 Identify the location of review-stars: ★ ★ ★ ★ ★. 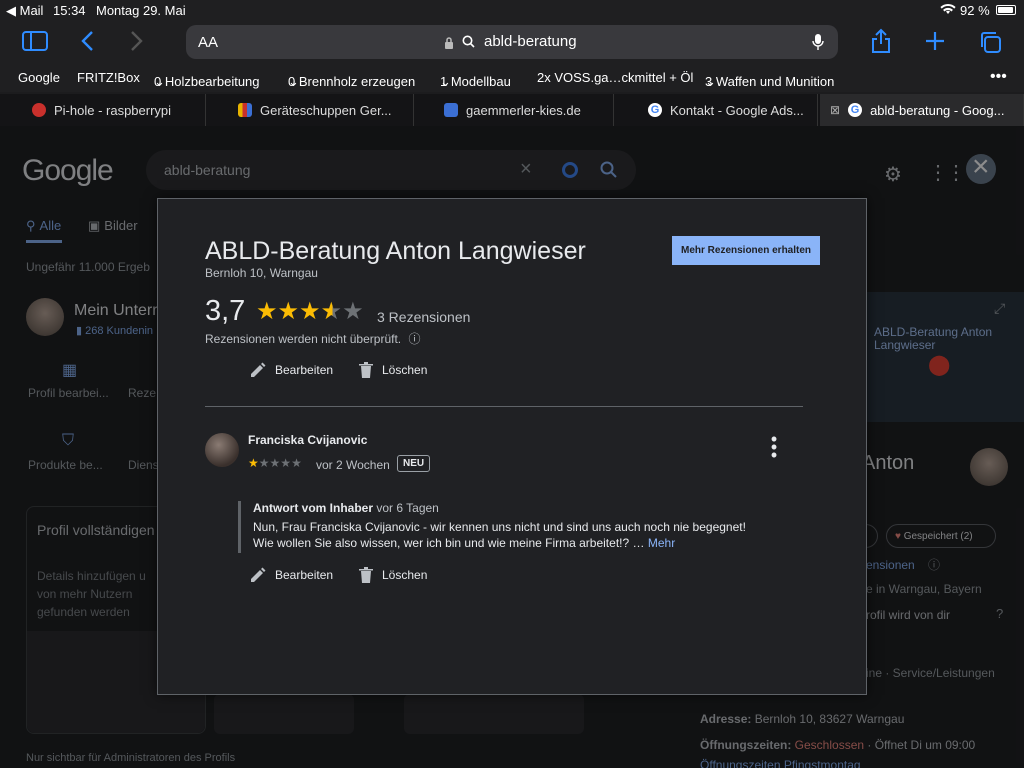
(275, 463).